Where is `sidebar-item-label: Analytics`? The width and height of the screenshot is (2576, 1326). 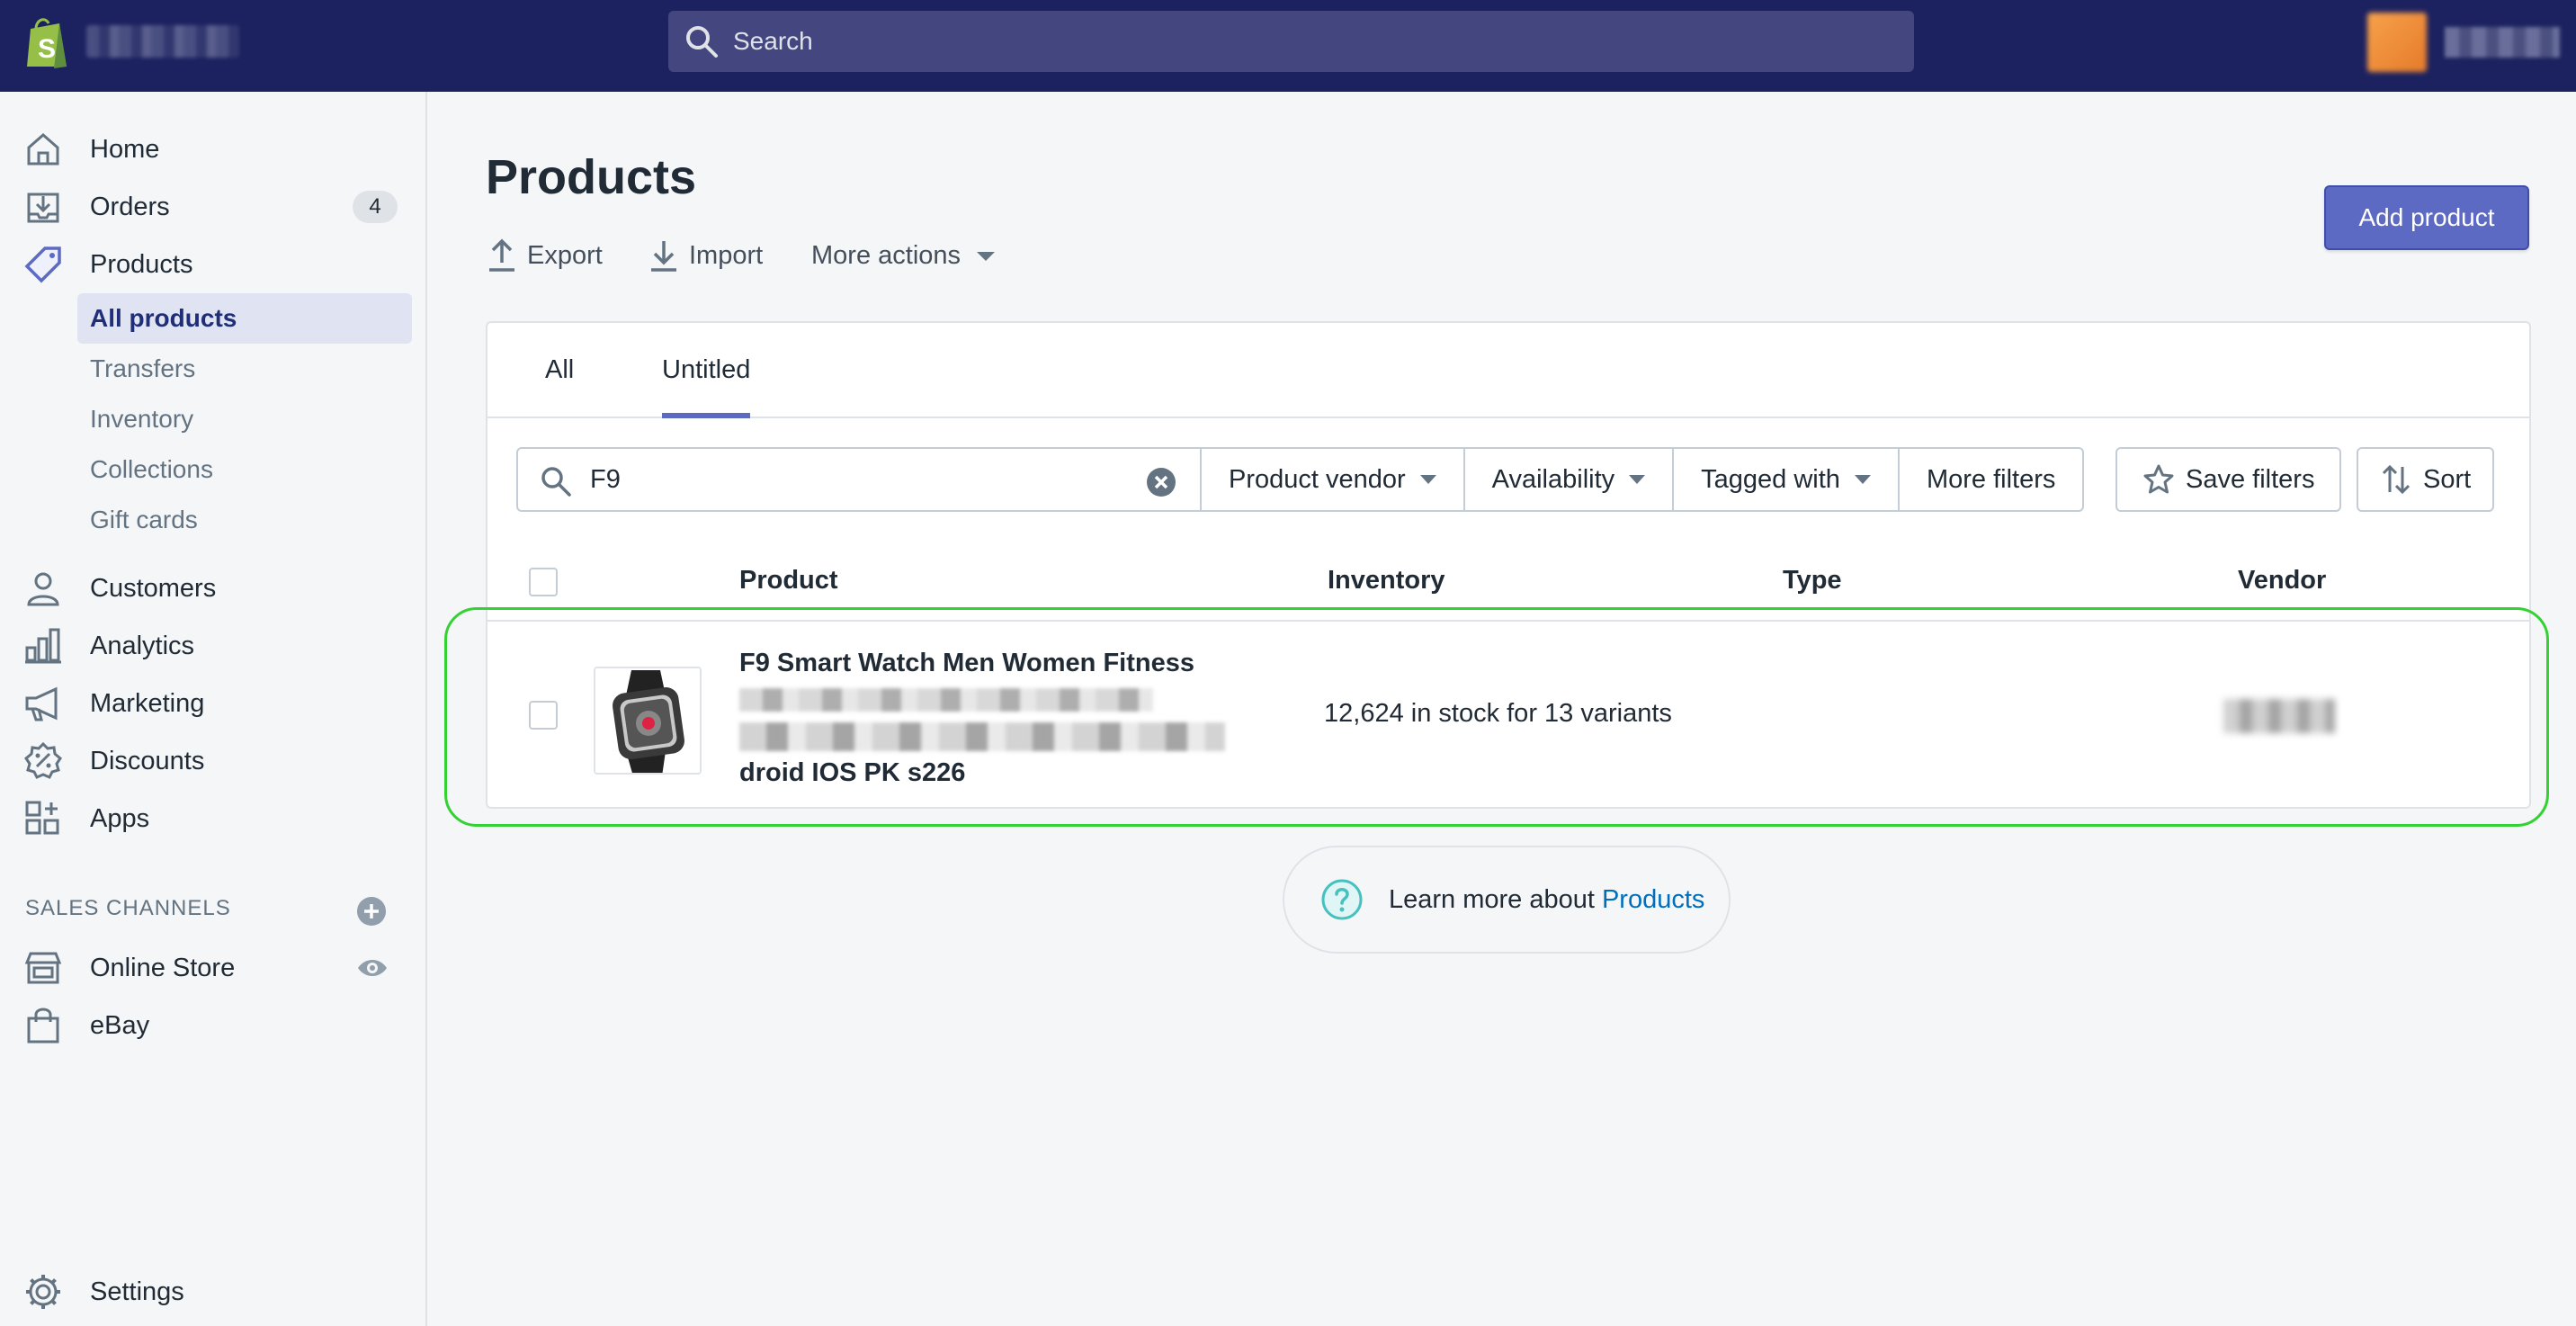
sidebar-item-label: Analytics is located at coordinates (142, 645).